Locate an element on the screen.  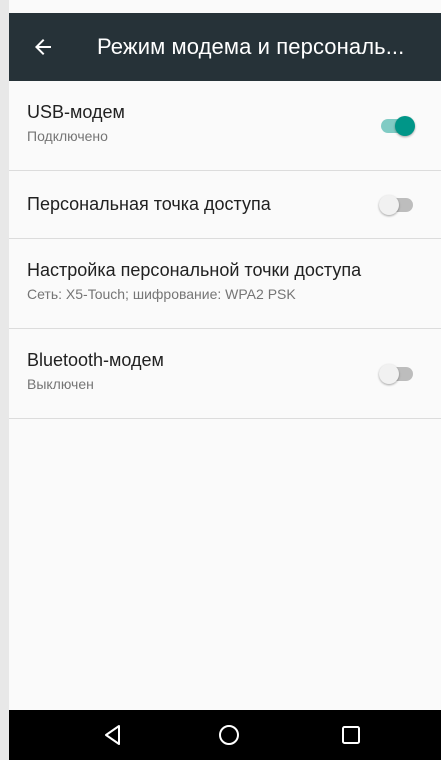
back-button is located at coordinates (43, 47).